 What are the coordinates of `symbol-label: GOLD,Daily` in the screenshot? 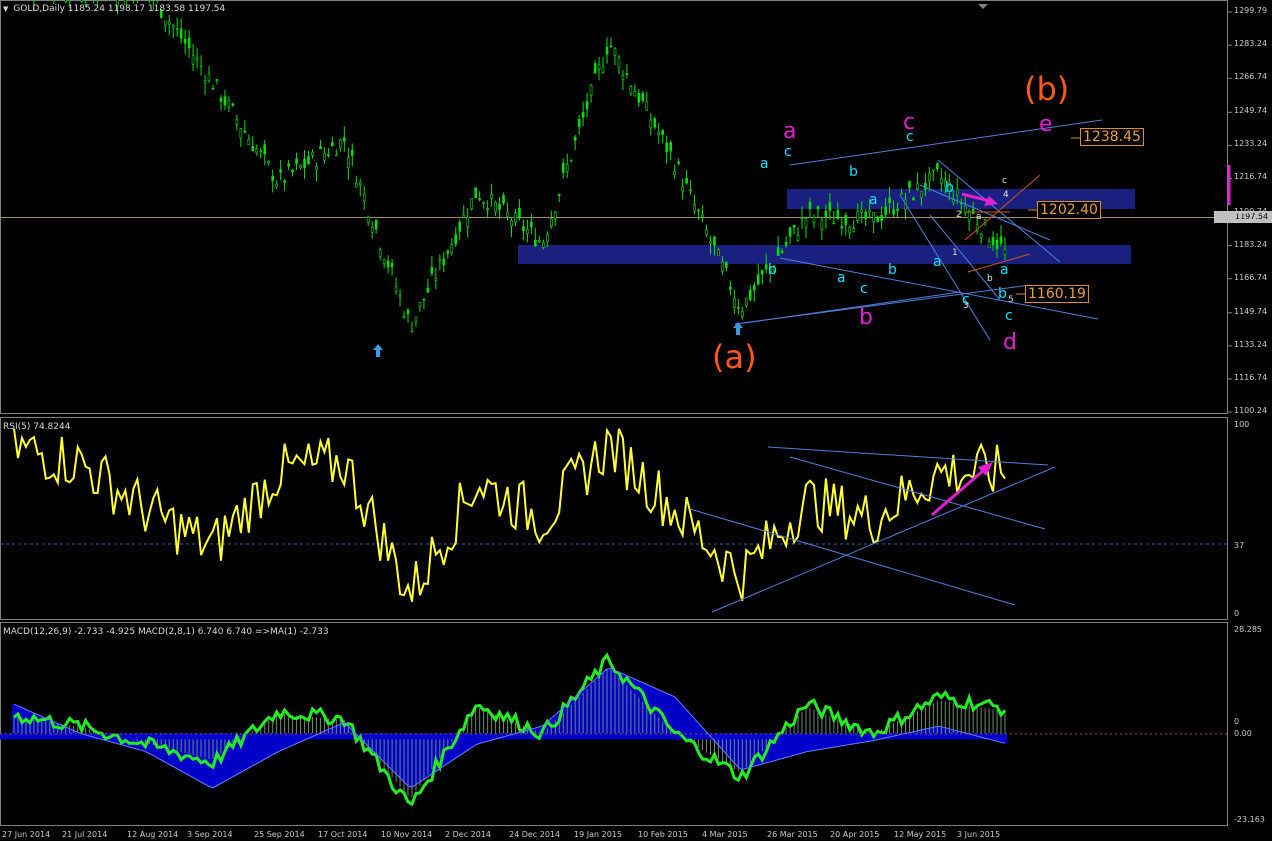 It's located at (39, 9).